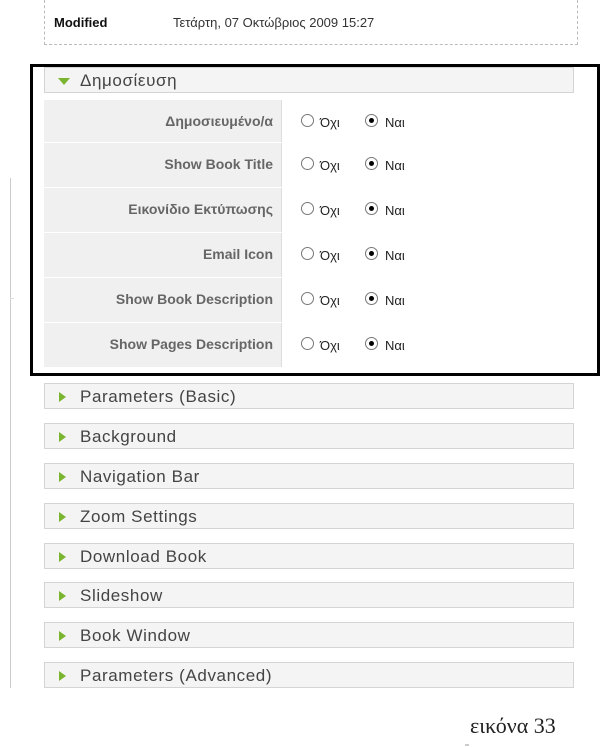 The height and width of the screenshot is (747, 613). I want to click on panel-title: Parameters (Advanced), so click(176, 675).